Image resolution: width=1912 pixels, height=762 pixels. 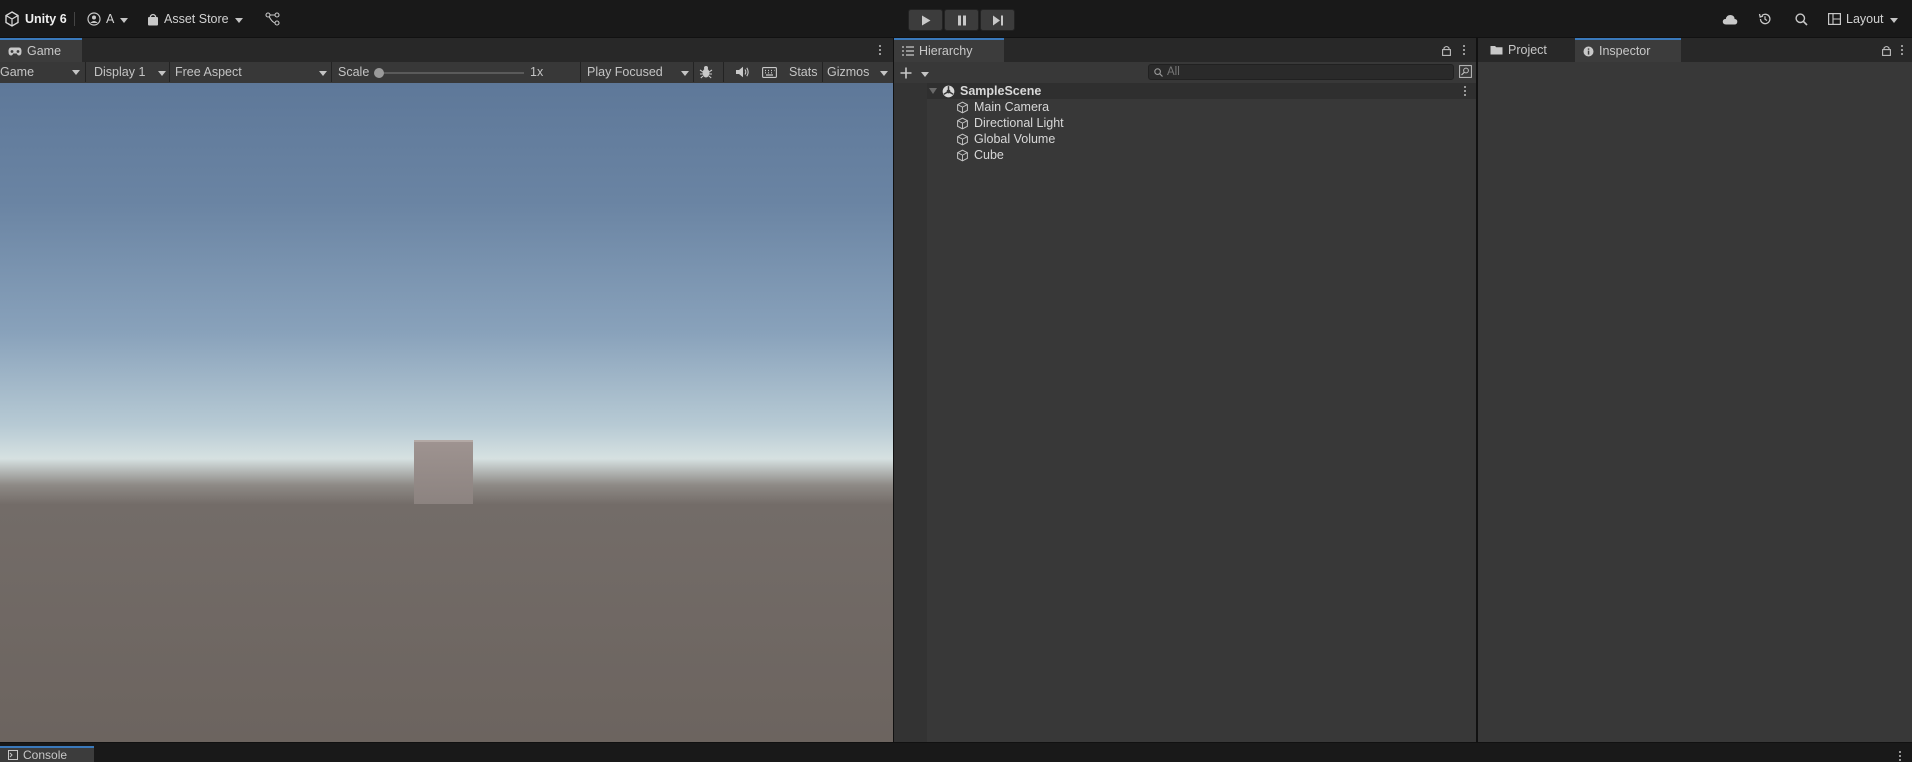 I want to click on game-tabbar: Game, so click(x=446, y=50).